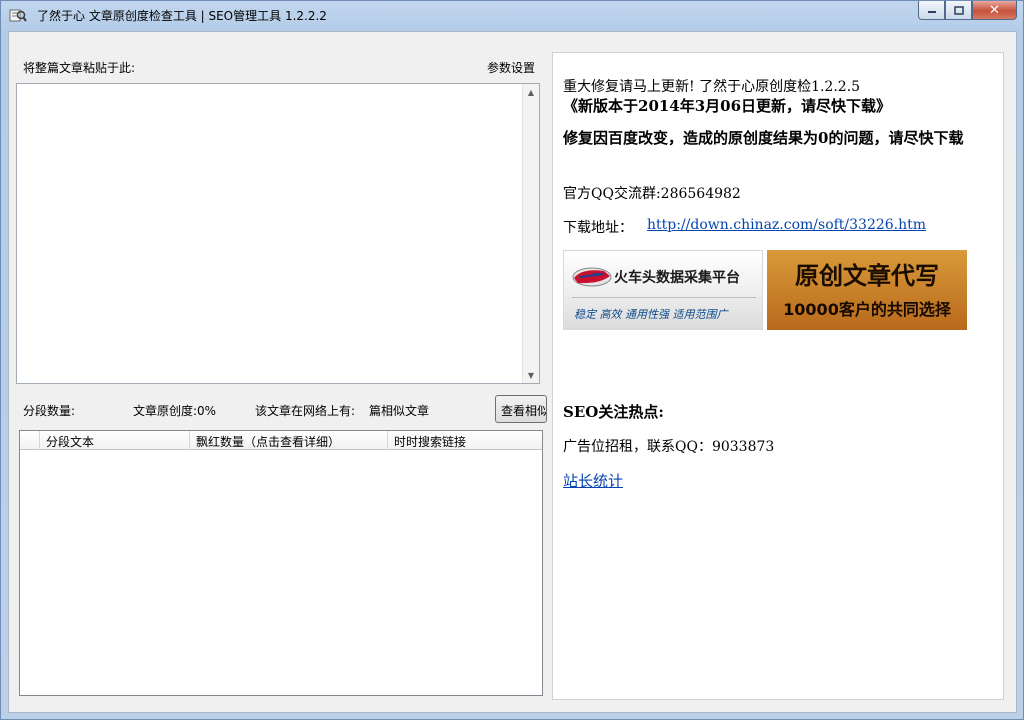 Image resolution: width=1024 pixels, height=720 pixels. I want to click on view-similar-button: 查看相似, so click(521, 409).